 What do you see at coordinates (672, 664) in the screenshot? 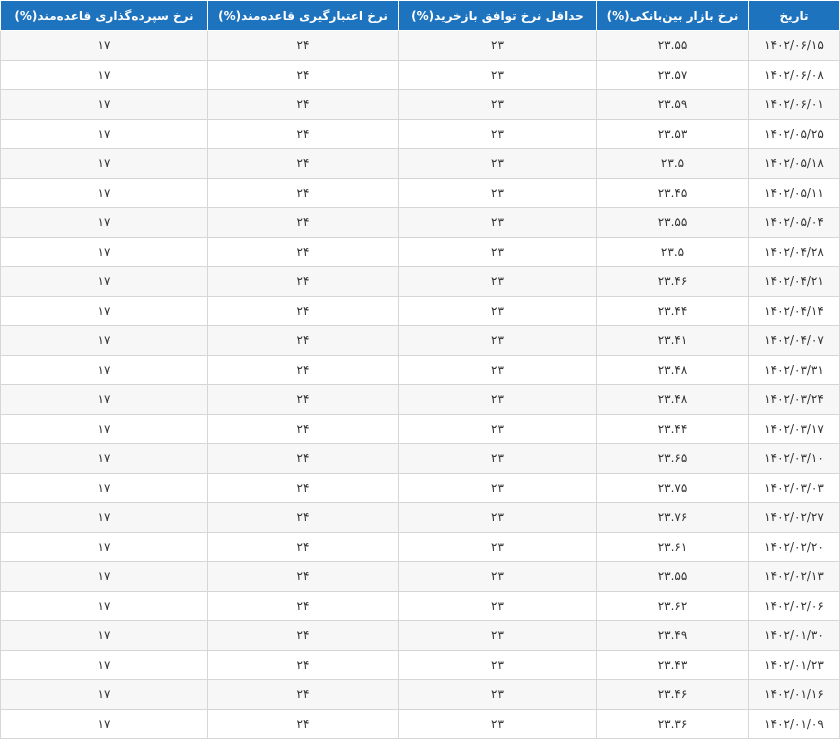
I see `cell-interbank-rate: ۲۳.۴۳` at bounding box center [672, 664].